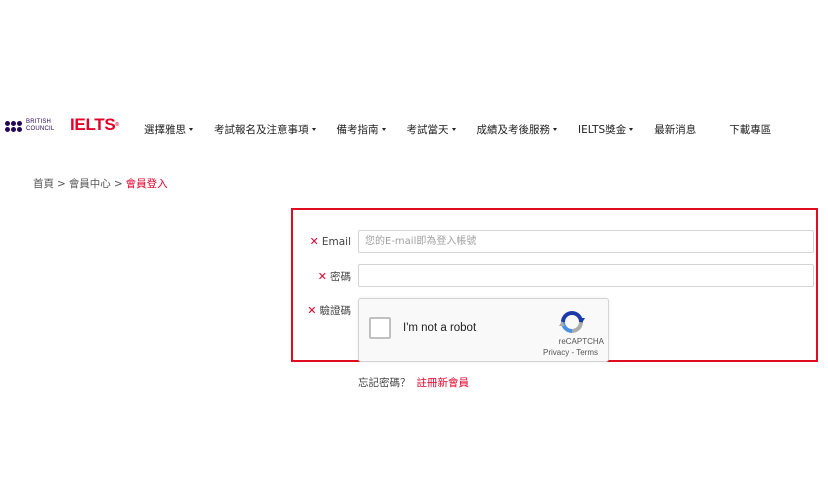 The image size is (828, 500). I want to click on british-council-logo: BRITISH COUNCIL, so click(29, 126).